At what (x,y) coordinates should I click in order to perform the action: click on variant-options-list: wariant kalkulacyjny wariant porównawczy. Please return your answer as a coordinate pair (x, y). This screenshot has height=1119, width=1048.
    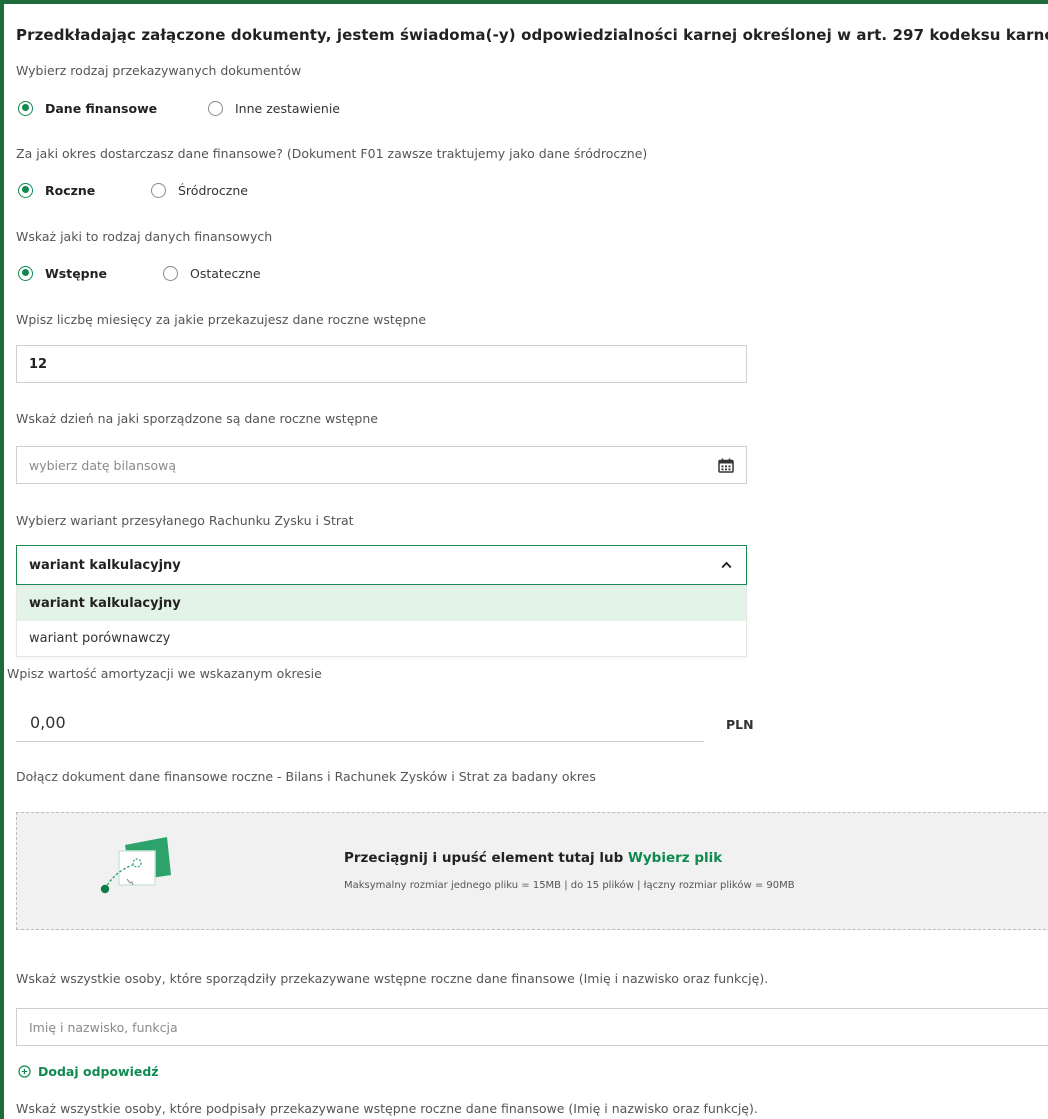
    Looking at the image, I should click on (381, 621).